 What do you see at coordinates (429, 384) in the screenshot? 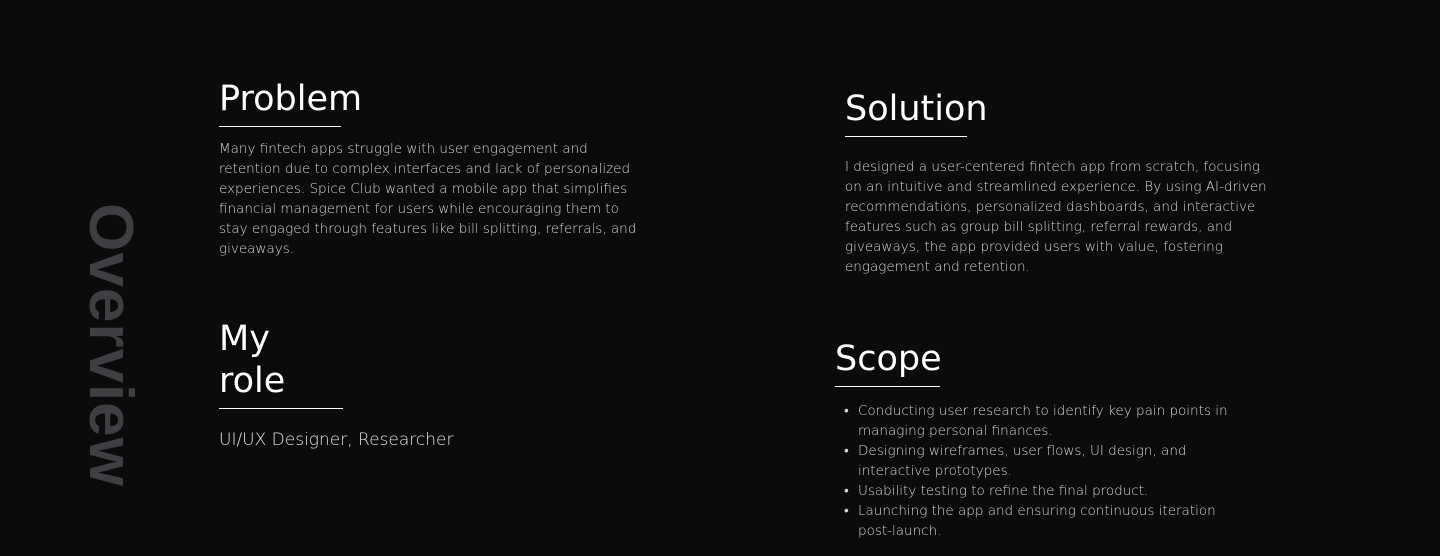
I see `my-role-section: My role UI/UX Designer, Researcher` at bounding box center [429, 384].